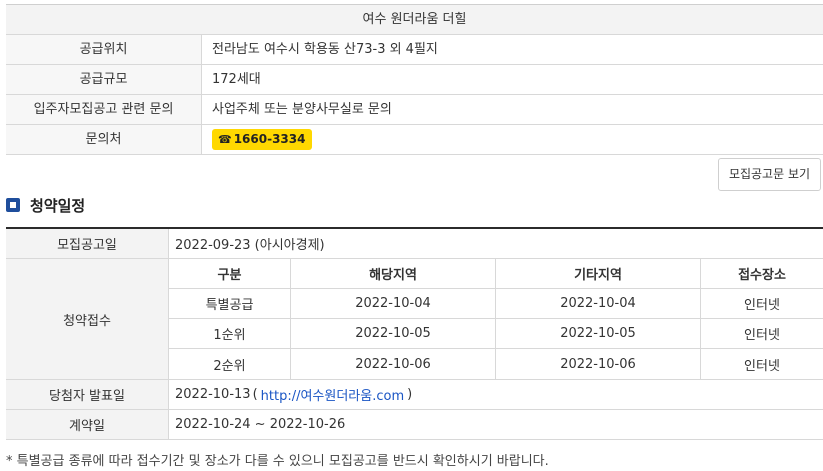  I want to click on info-label: 공급규모, so click(104, 79).